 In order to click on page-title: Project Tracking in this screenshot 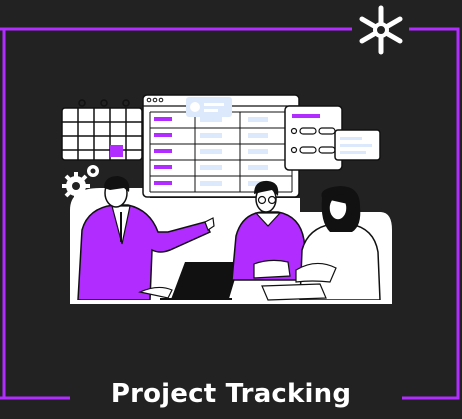, I will do `click(231, 394)`.